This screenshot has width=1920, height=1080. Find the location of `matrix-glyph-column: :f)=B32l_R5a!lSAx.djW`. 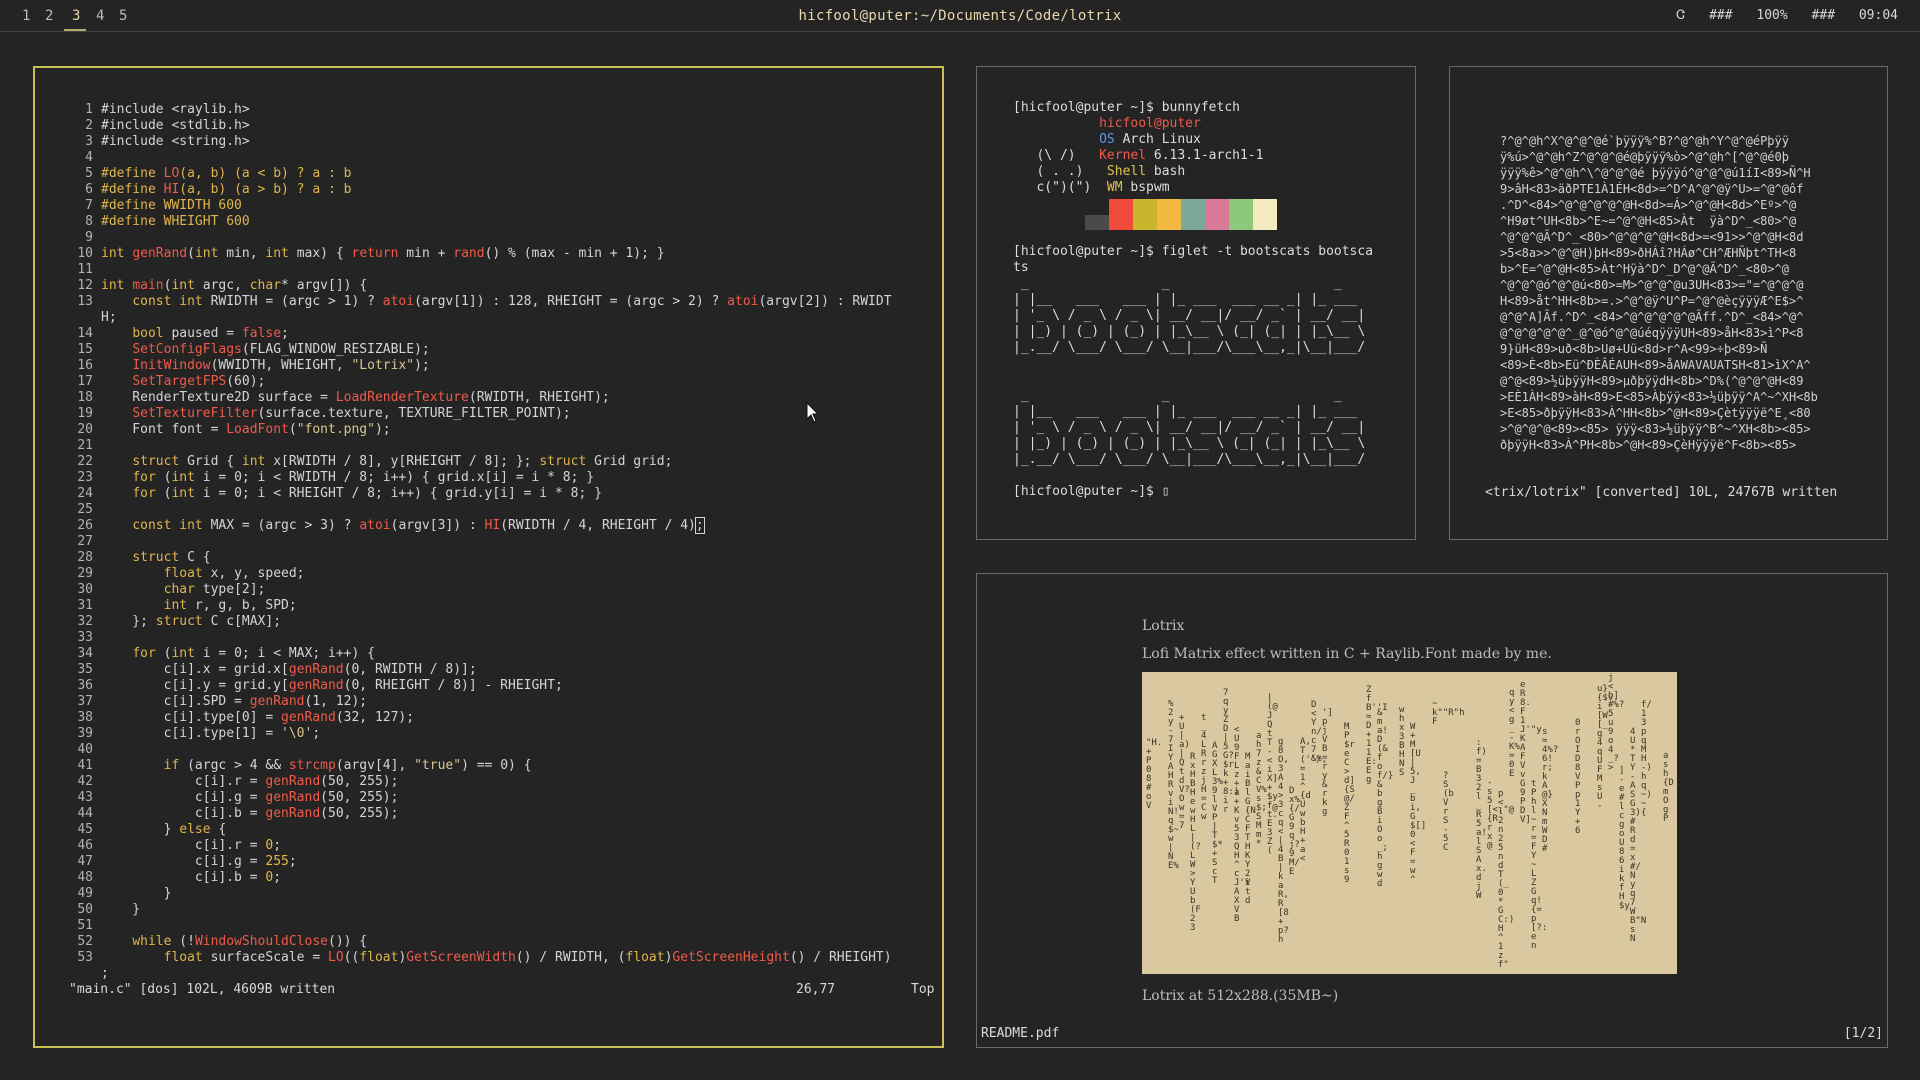

matrix-glyph-column: :f)=B32l_R5a!lSAx.djW is located at coordinates (1481, 819).